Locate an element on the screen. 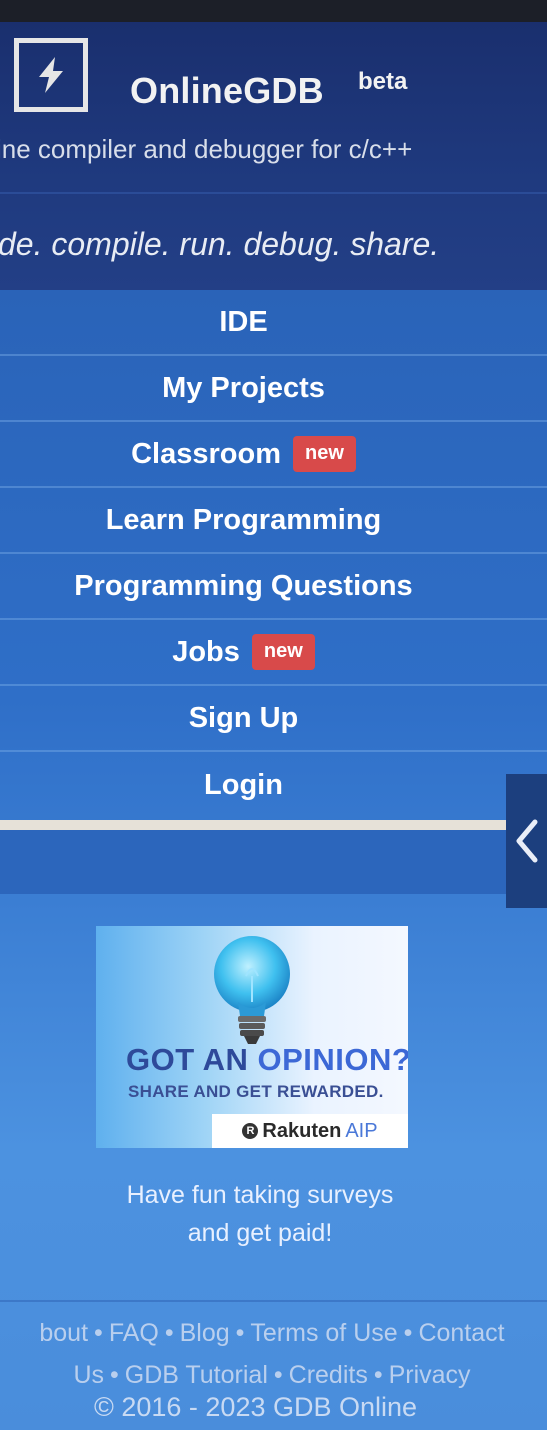  top-strip is located at coordinates (273, 11).